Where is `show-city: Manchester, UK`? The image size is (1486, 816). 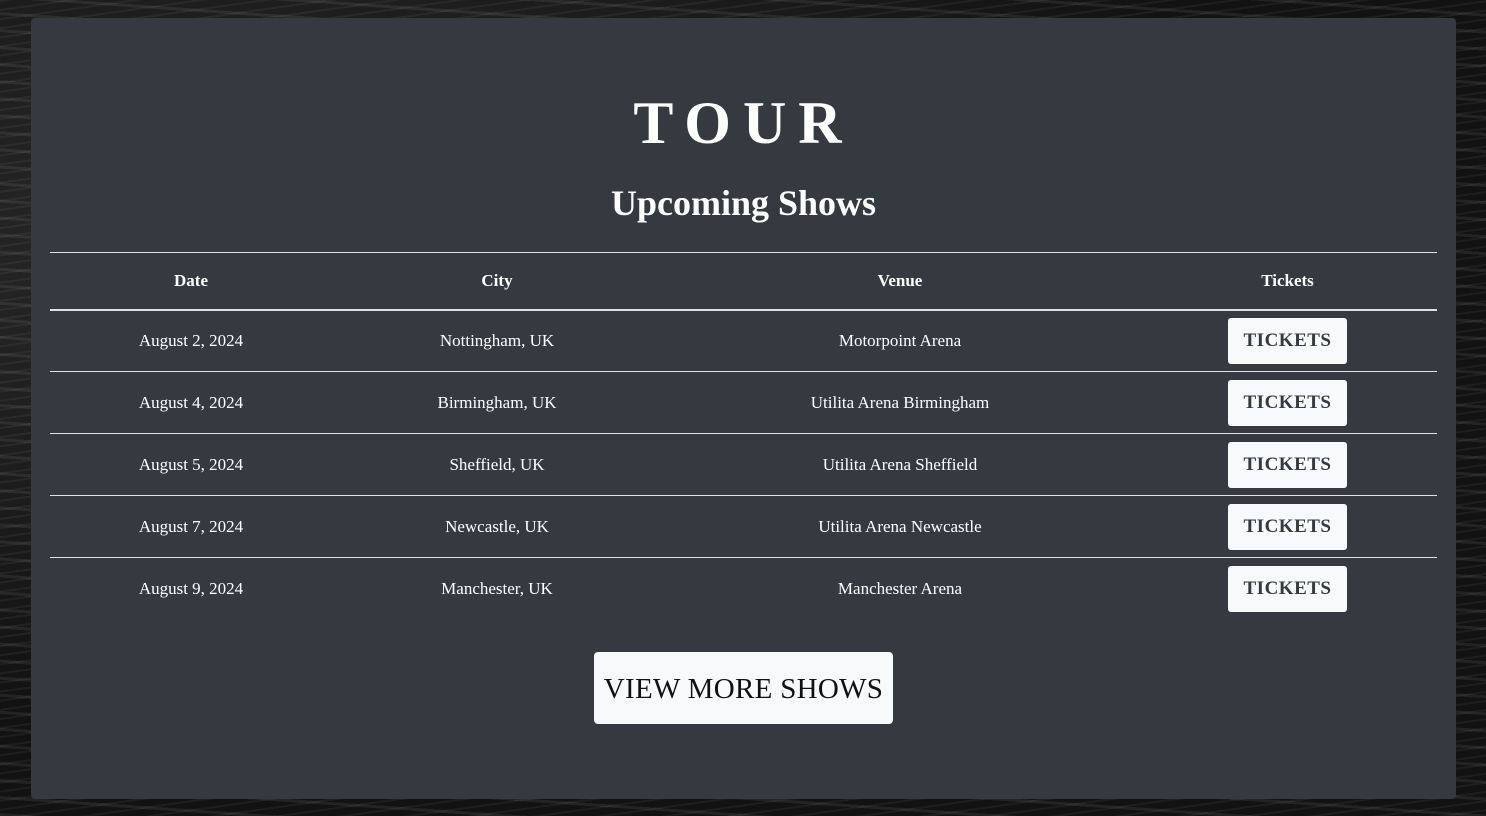
show-city: Manchester, UK is located at coordinates (497, 588).